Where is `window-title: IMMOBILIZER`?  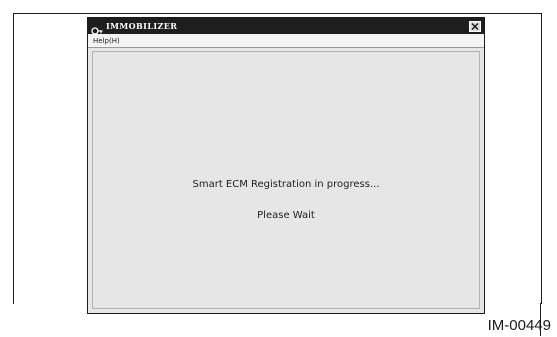 window-title: IMMOBILIZER is located at coordinates (142, 26).